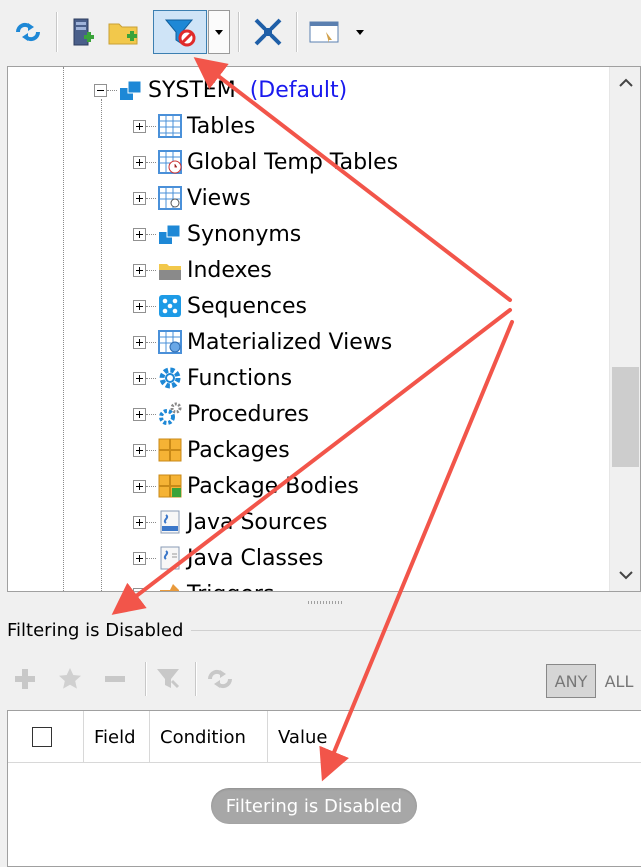 This screenshot has height=867, width=641. I want to click on tree-item-label: Procedures, so click(248, 414).